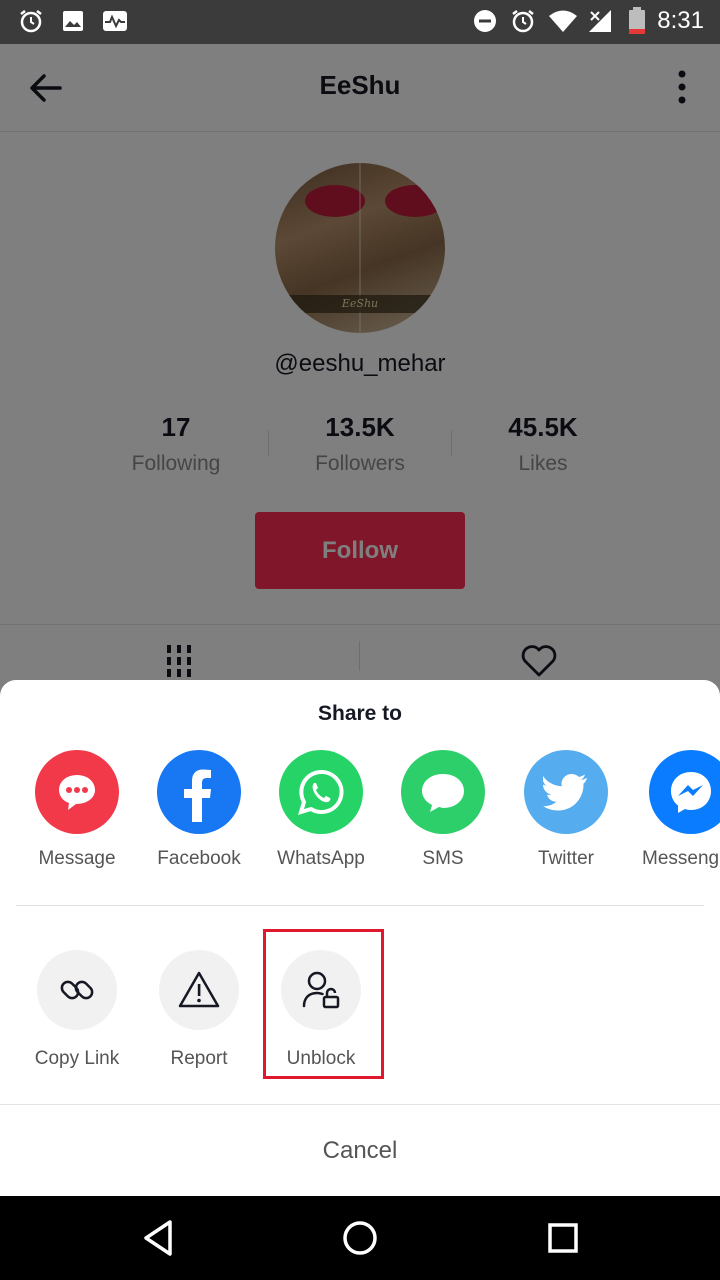 This screenshot has height=1280, width=720. What do you see at coordinates (681, 858) in the screenshot?
I see `share-label: Messeng` at bounding box center [681, 858].